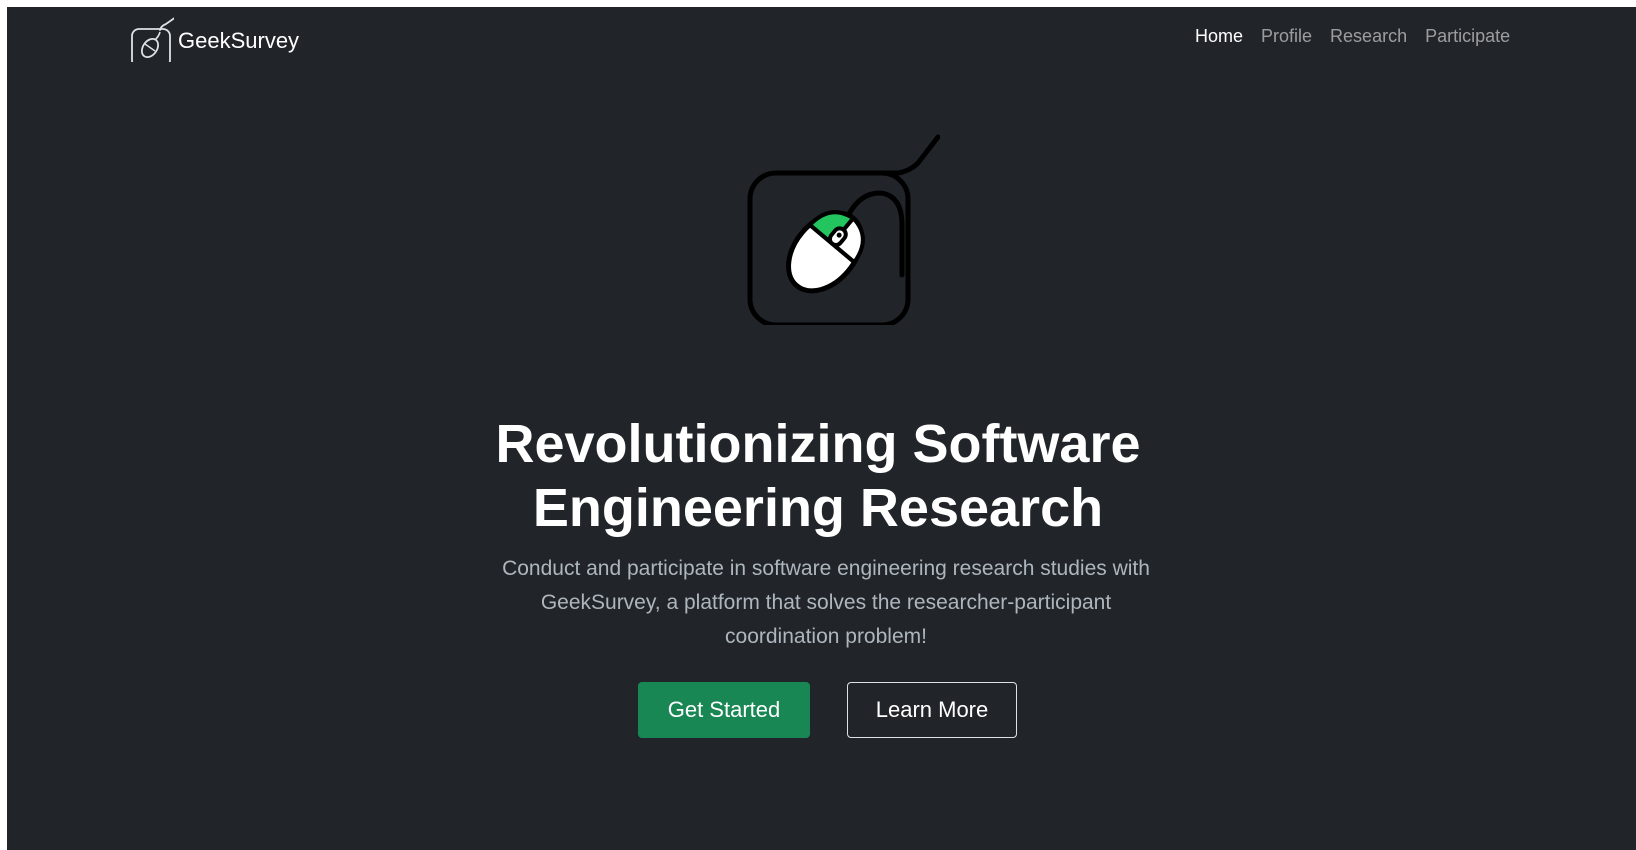 The width and height of the screenshot is (1636, 850). Describe the element at coordinates (724, 710) in the screenshot. I see `get-started-button: Get Started` at that location.